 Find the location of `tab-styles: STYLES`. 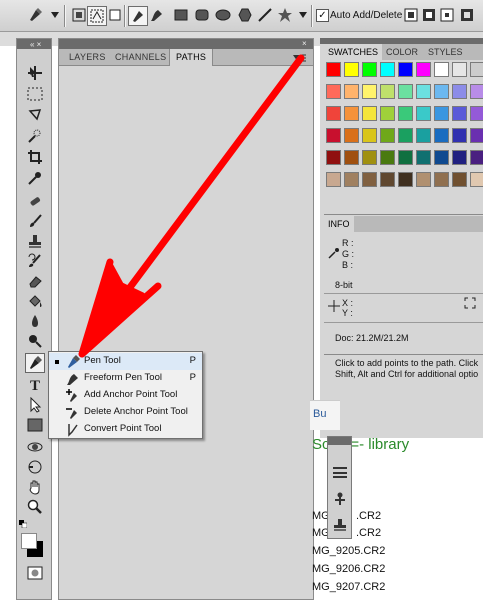

tab-styles: STYLES is located at coordinates (445, 52).